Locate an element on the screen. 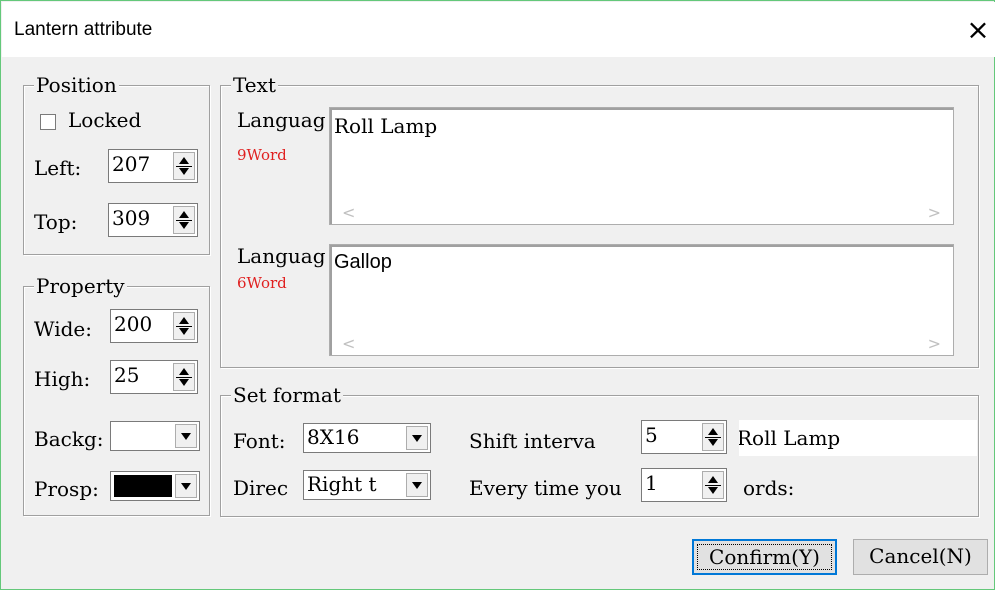 This screenshot has width=995, height=590. shift-interval-label: Shift interva is located at coordinates (532, 441).